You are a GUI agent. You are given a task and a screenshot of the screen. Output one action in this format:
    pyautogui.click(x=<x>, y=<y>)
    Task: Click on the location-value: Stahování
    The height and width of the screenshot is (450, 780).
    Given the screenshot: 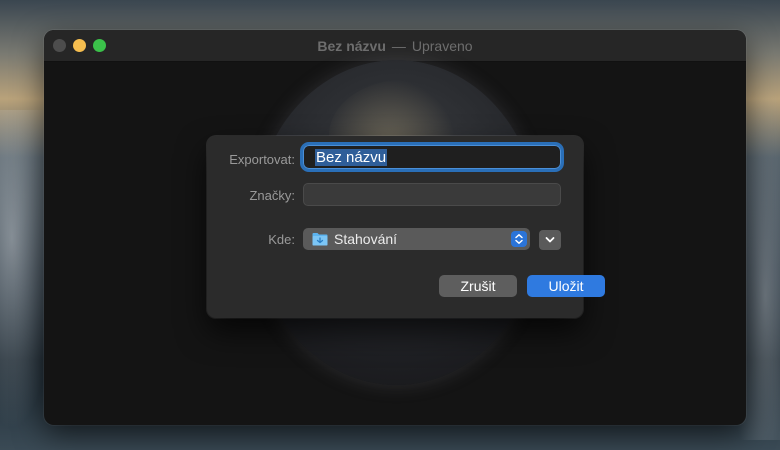 What is the action you would take?
    pyautogui.click(x=366, y=239)
    